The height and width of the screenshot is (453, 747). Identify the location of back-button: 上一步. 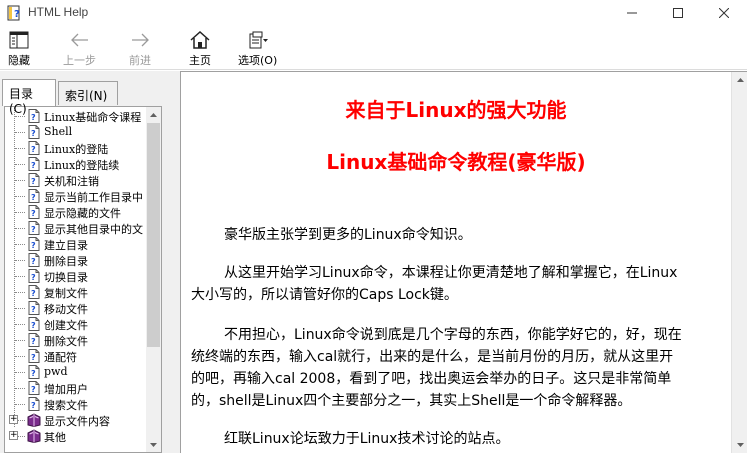
(79, 49).